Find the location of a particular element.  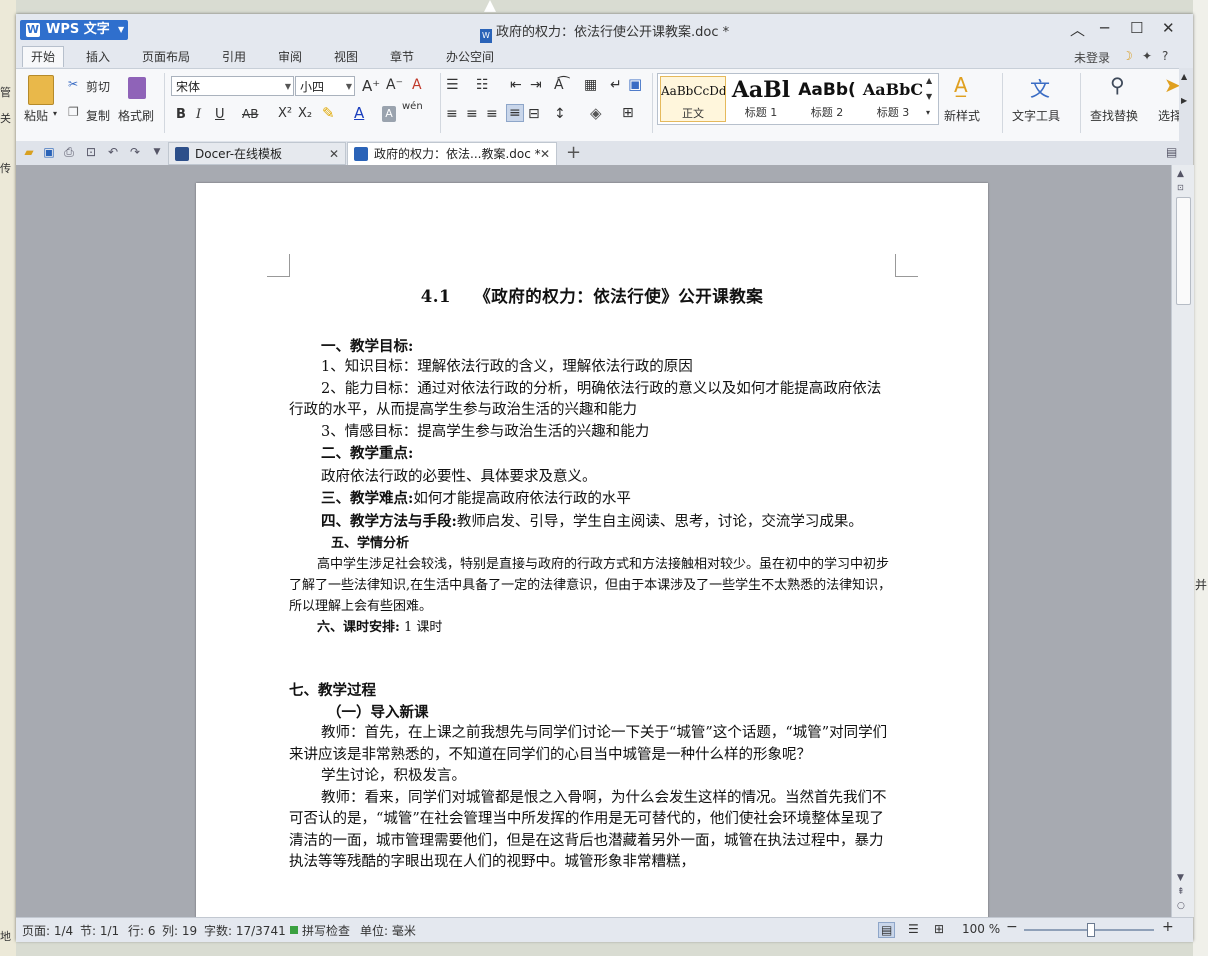

shading-icon: ◈ is located at coordinates (596, 113).